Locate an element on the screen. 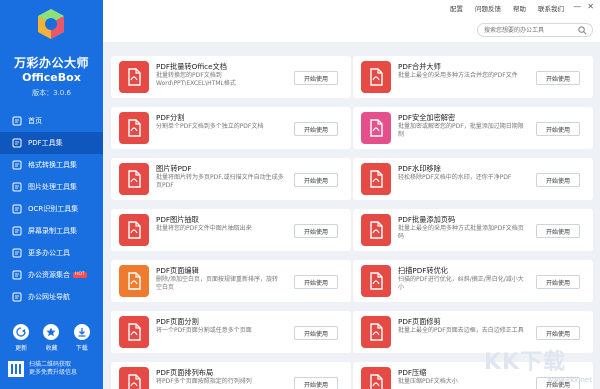 This screenshot has width=600, height=389. sidebar-item-label: 办公网址导航 is located at coordinates (49, 297).